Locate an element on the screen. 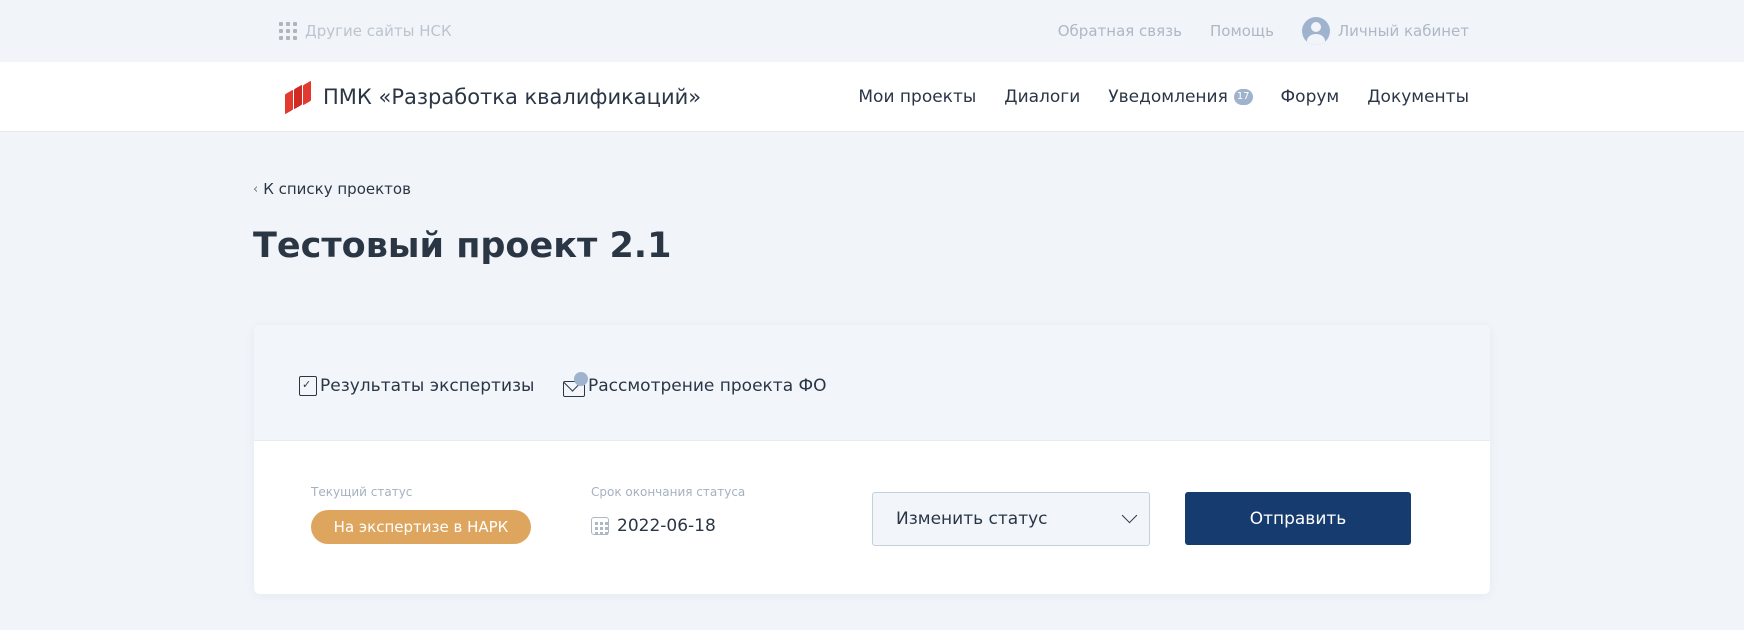 The image size is (1744, 630). nav-item-documents: Документы is located at coordinates (1418, 97).